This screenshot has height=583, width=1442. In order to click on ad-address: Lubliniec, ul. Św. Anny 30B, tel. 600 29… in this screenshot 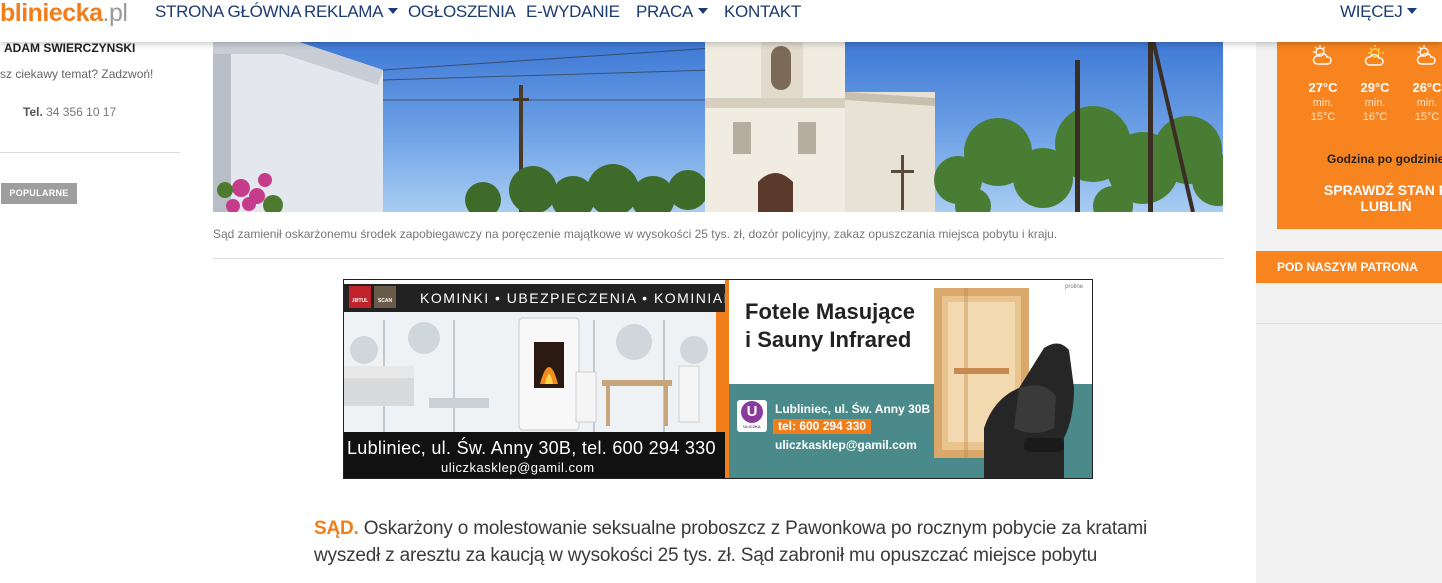, I will do `click(531, 448)`.